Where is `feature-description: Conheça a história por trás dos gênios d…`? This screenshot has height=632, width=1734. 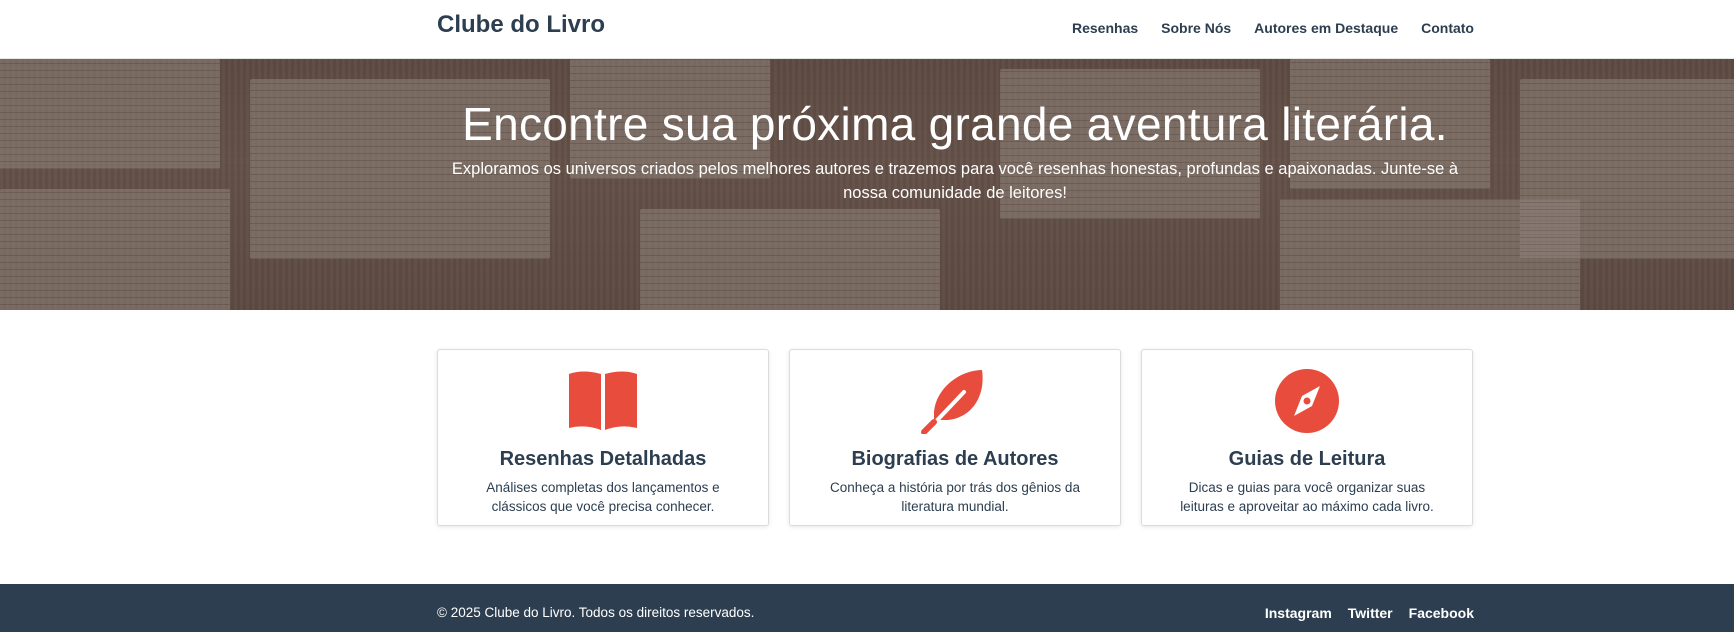
feature-description: Conheça a história por trás dos gênios d… is located at coordinates (955, 497).